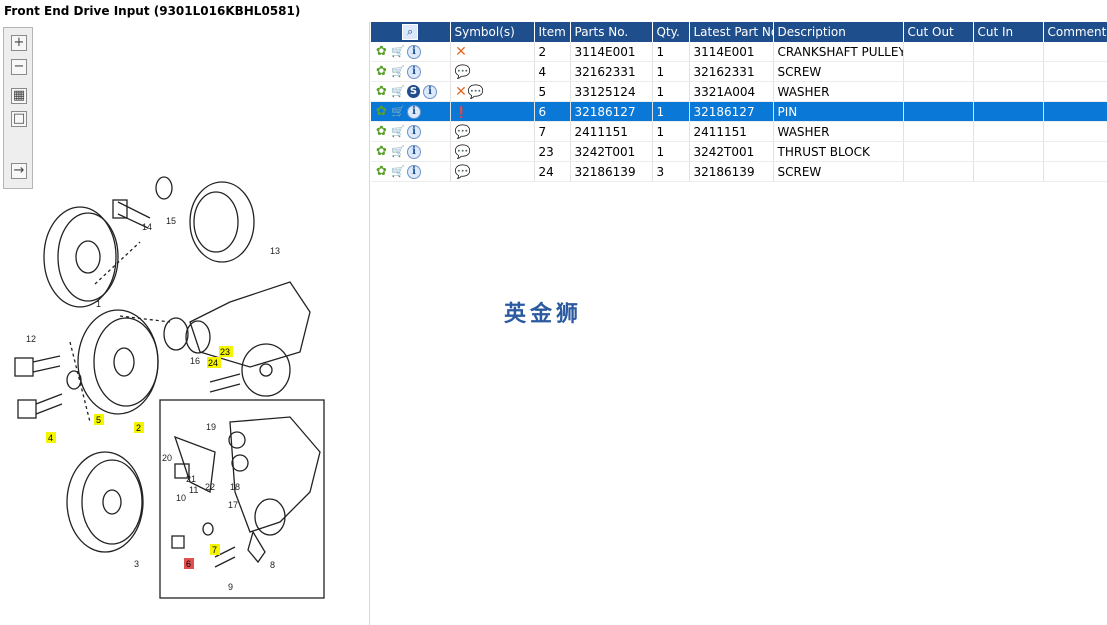 The height and width of the screenshot is (625, 1107). What do you see at coordinates (213, 363) in the screenshot?
I see `callout-24: 24` at bounding box center [213, 363].